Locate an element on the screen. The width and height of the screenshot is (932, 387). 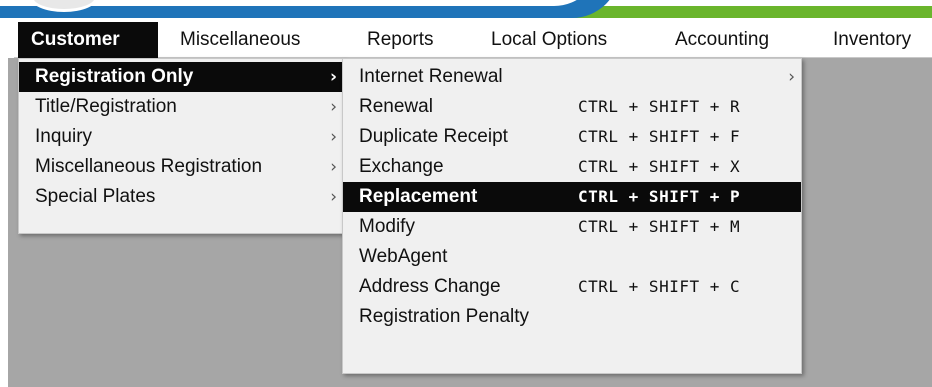
menu-item-label: Address Change is located at coordinates (430, 286).